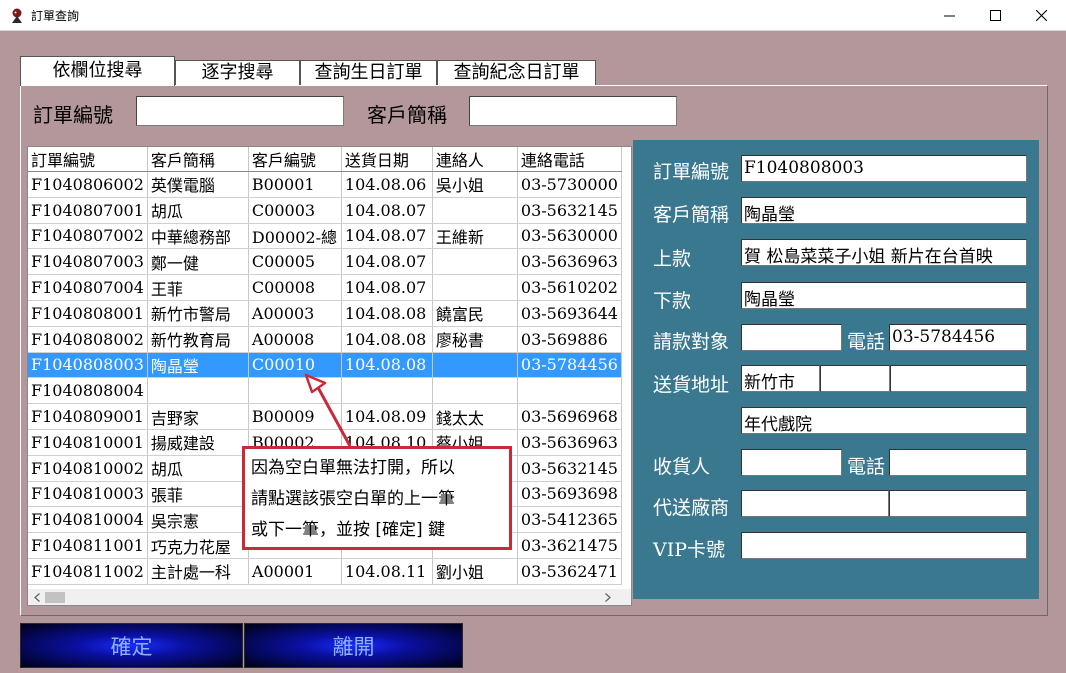  What do you see at coordinates (475, 571) in the screenshot?
I see `table-cell: 劉小姐` at bounding box center [475, 571].